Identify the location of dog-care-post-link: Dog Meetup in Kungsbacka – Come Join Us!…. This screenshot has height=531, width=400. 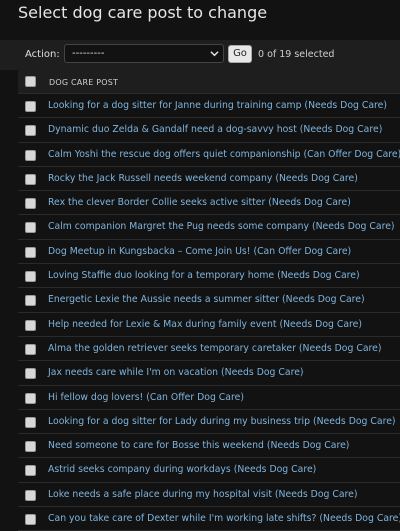
(199, 251).